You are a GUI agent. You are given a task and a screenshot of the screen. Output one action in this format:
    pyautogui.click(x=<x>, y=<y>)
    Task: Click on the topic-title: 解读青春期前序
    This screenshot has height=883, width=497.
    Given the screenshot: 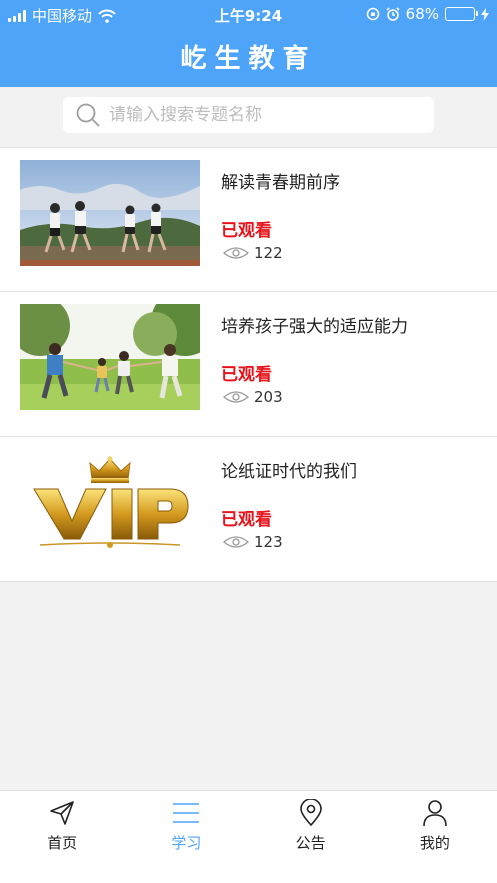 What is the action you would take?
    pyautogui.click(x=280, y=183)
    